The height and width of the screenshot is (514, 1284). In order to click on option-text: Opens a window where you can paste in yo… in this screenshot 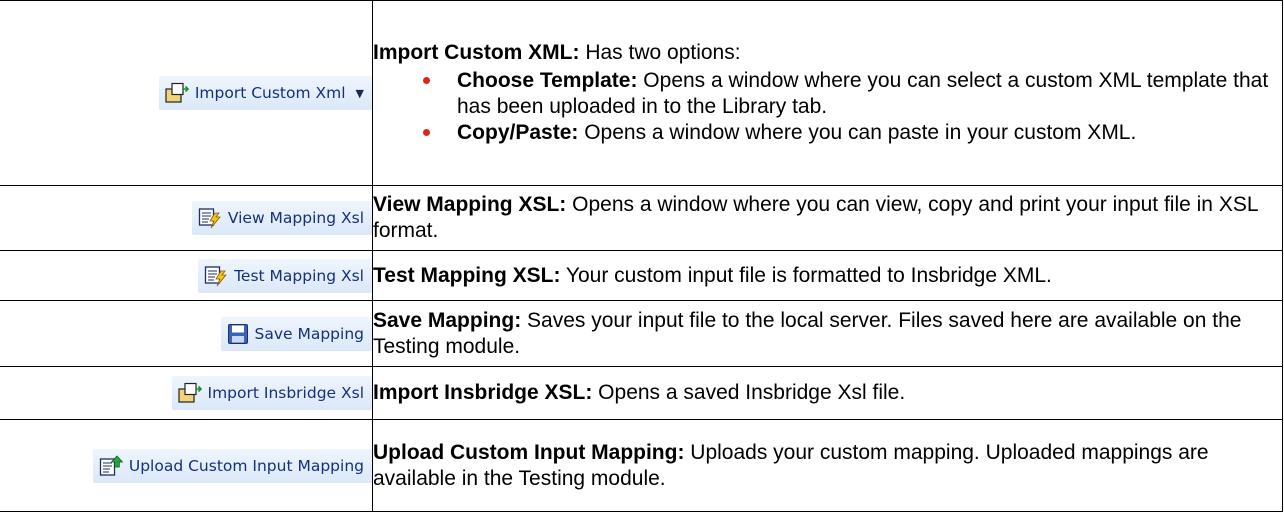, I will do `click(857, 132)`.